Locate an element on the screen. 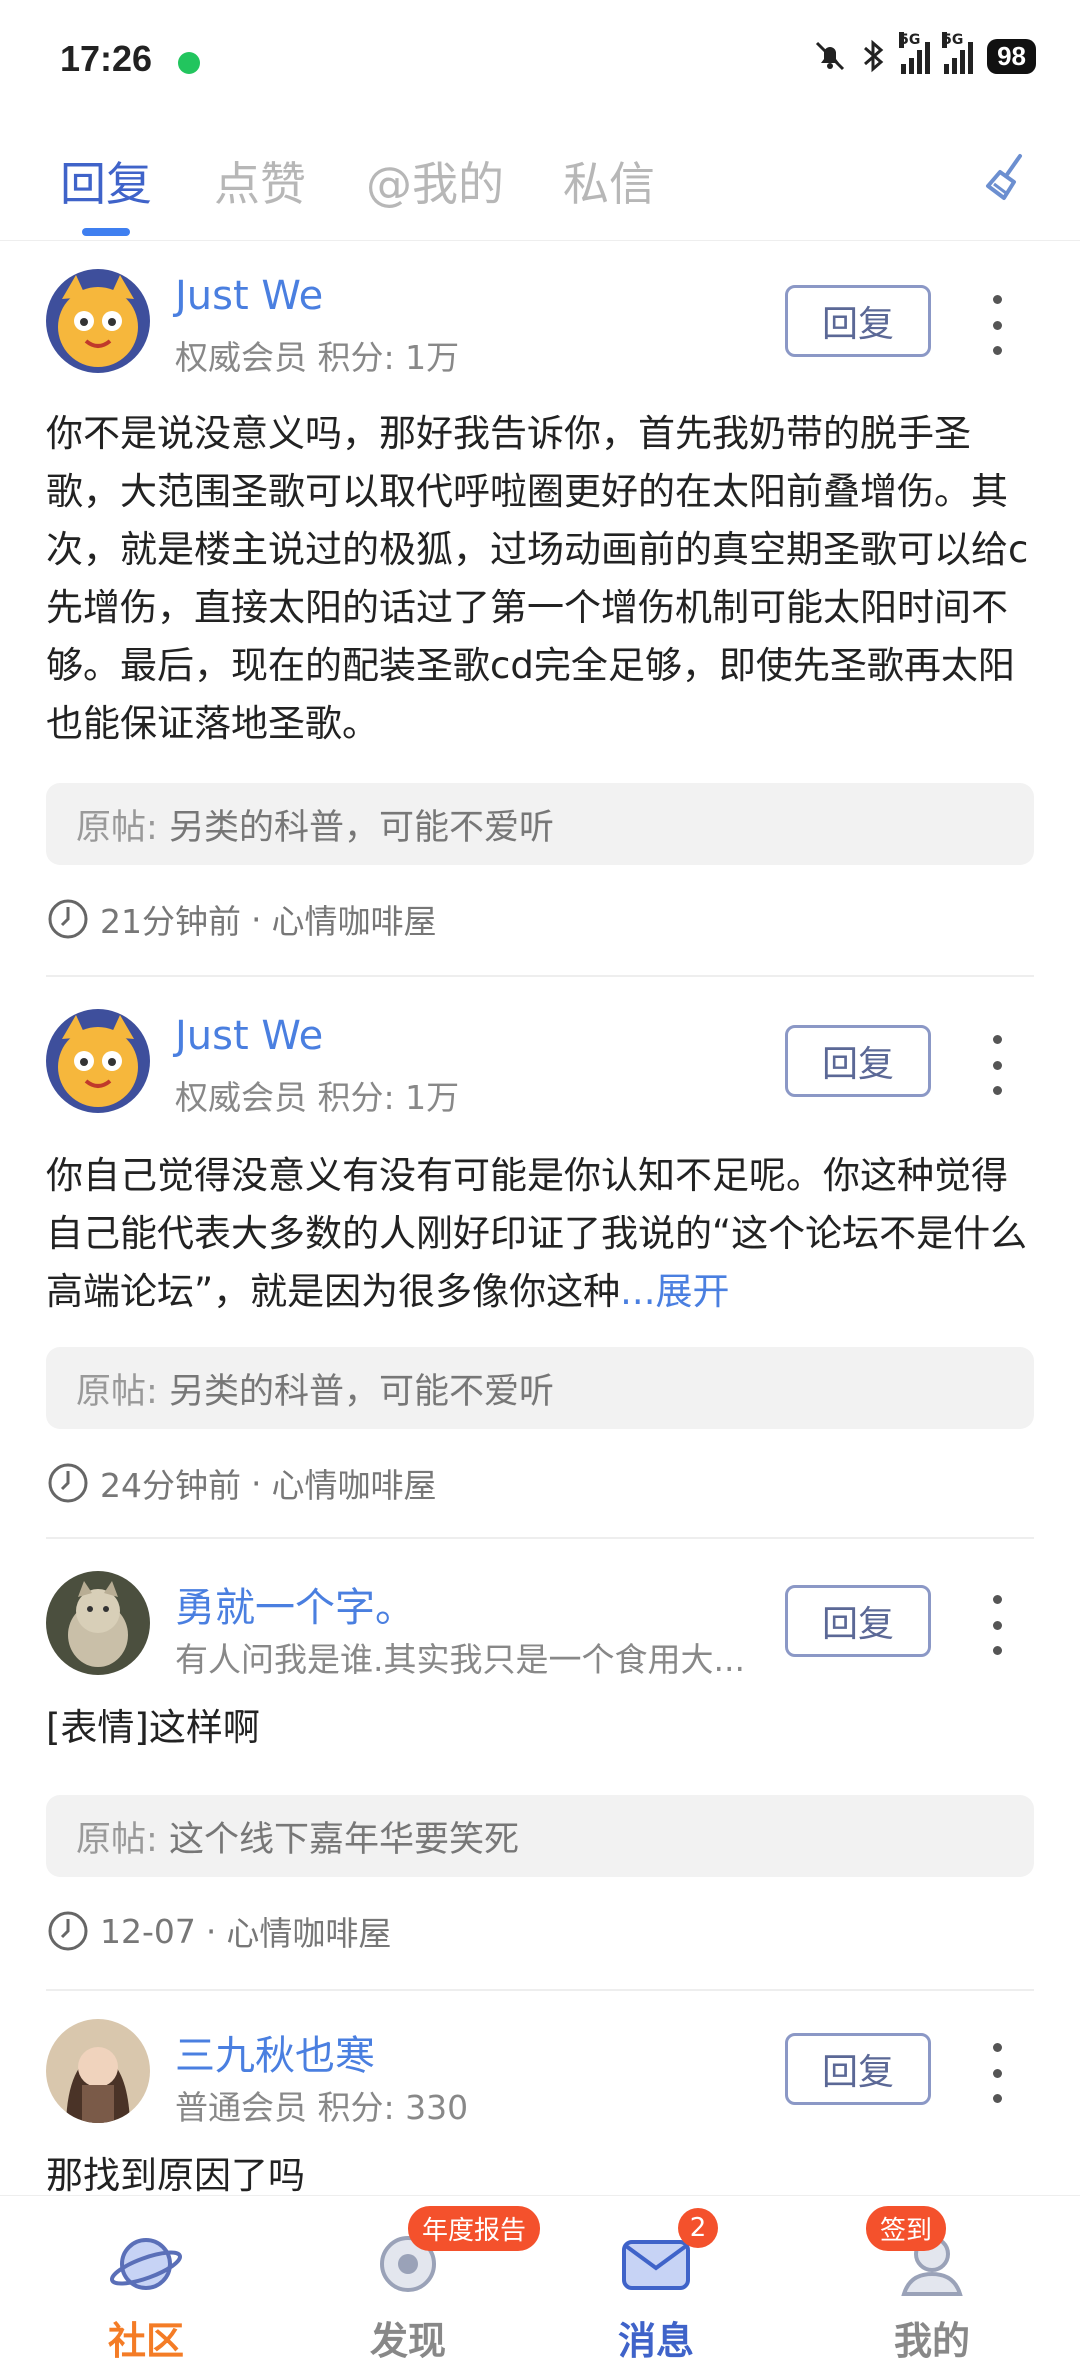 The height and width of the screenshot is (2376, 1080). username: 勇就一个字。 is located at coordinates (295, 1604).